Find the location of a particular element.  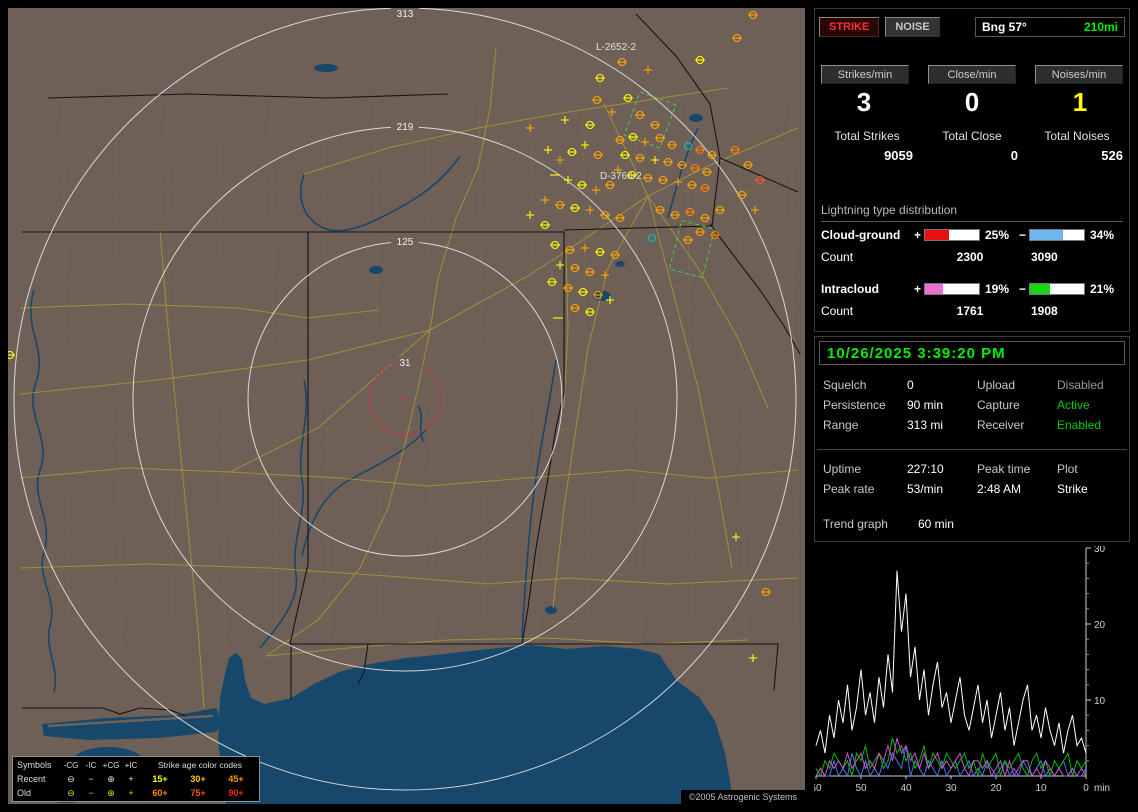

intracloud-counts: Count 1761 1908 is located at coordinates (972, 311).